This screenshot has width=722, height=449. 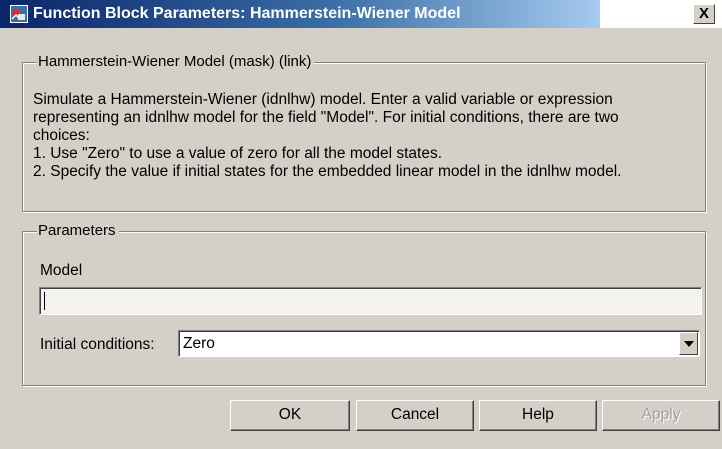 I want to click on parameters-group-label: Parameters, so click(x=78, y=231).